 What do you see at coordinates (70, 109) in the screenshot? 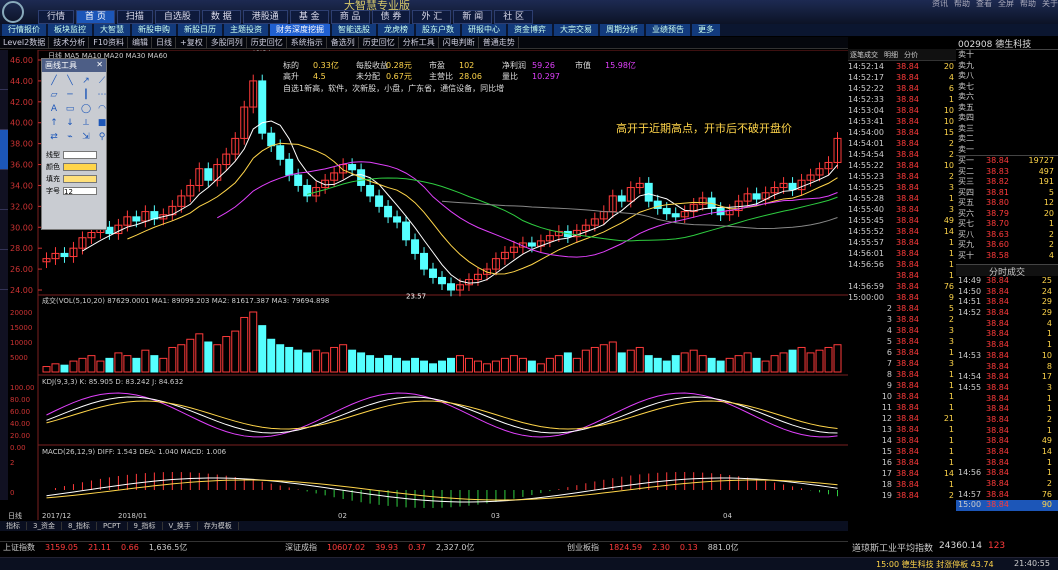
I see `draw-tool-icon: ▭` at bounding box center [70, 109].